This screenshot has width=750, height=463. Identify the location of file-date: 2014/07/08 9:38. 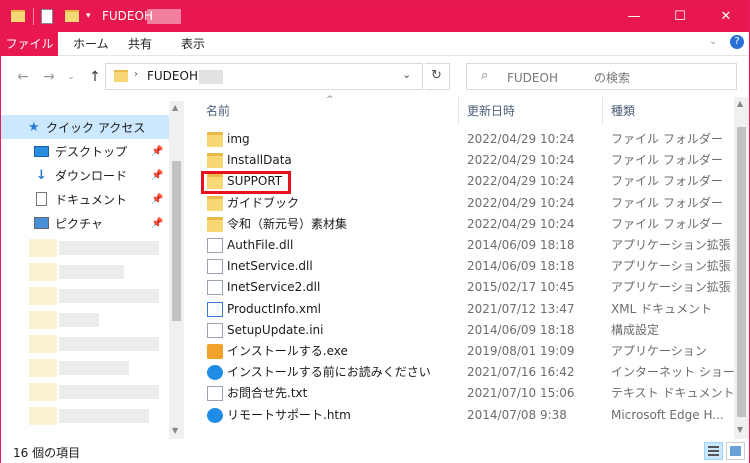
(517, 414).